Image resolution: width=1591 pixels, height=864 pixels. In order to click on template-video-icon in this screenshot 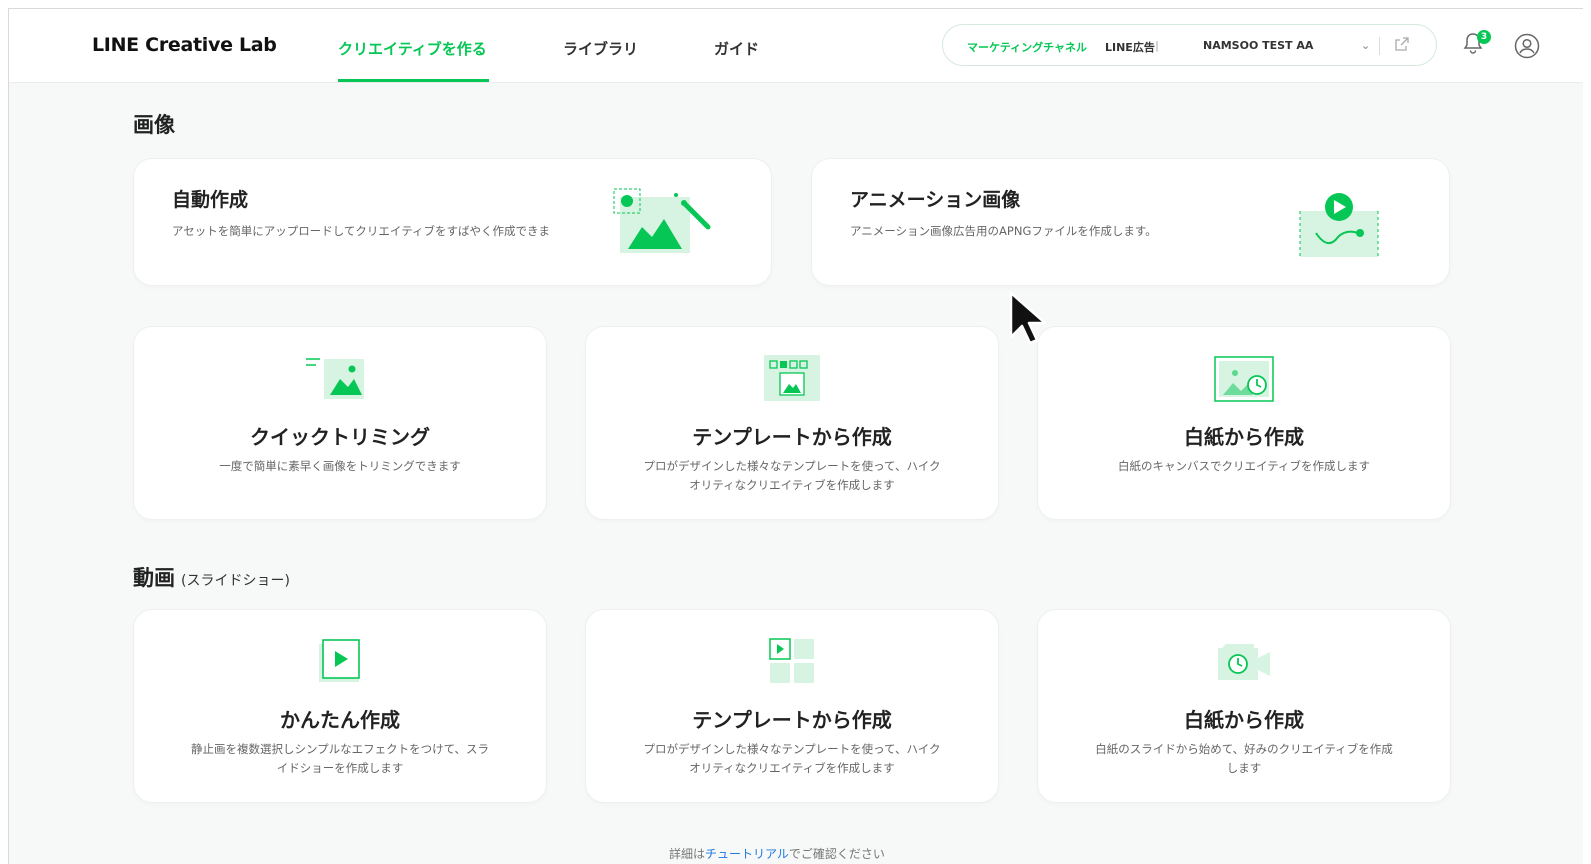, I will do `click(791, 660)`.